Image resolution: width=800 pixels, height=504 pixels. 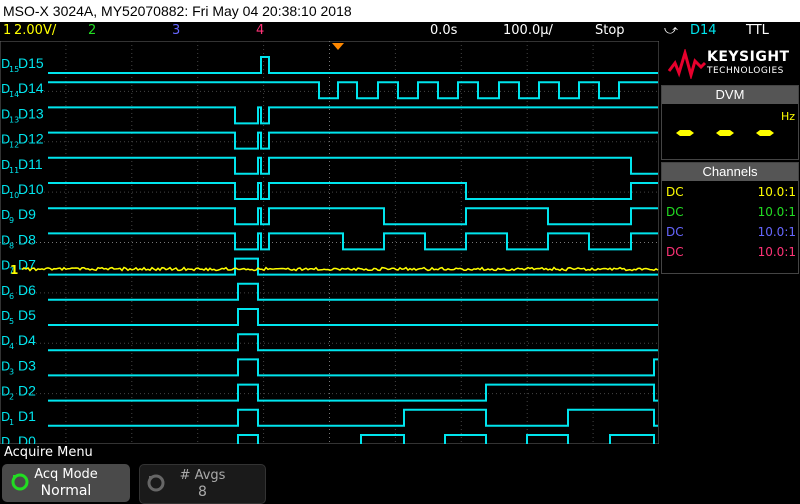 I want to click on channel-badge-number: 12, so click(x=14, y=145).